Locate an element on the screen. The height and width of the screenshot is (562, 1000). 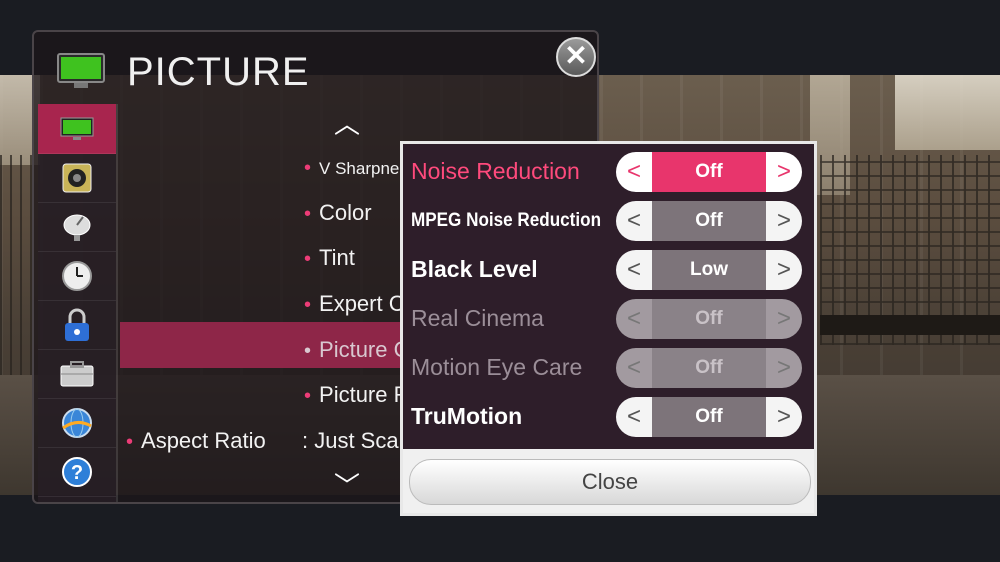
menu-item-aspect-ratio: • Aspect Ratio is located at coordinates (196, 441).